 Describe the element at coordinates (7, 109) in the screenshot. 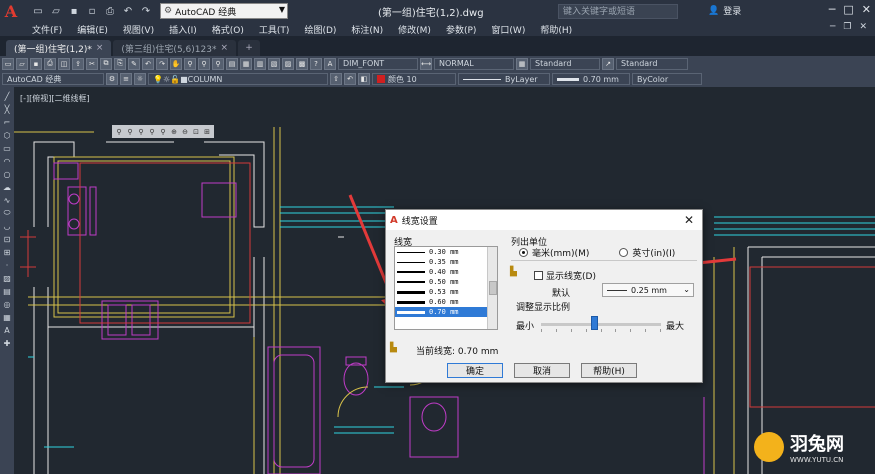

I see `construction-line-icon: ╳` at that location.